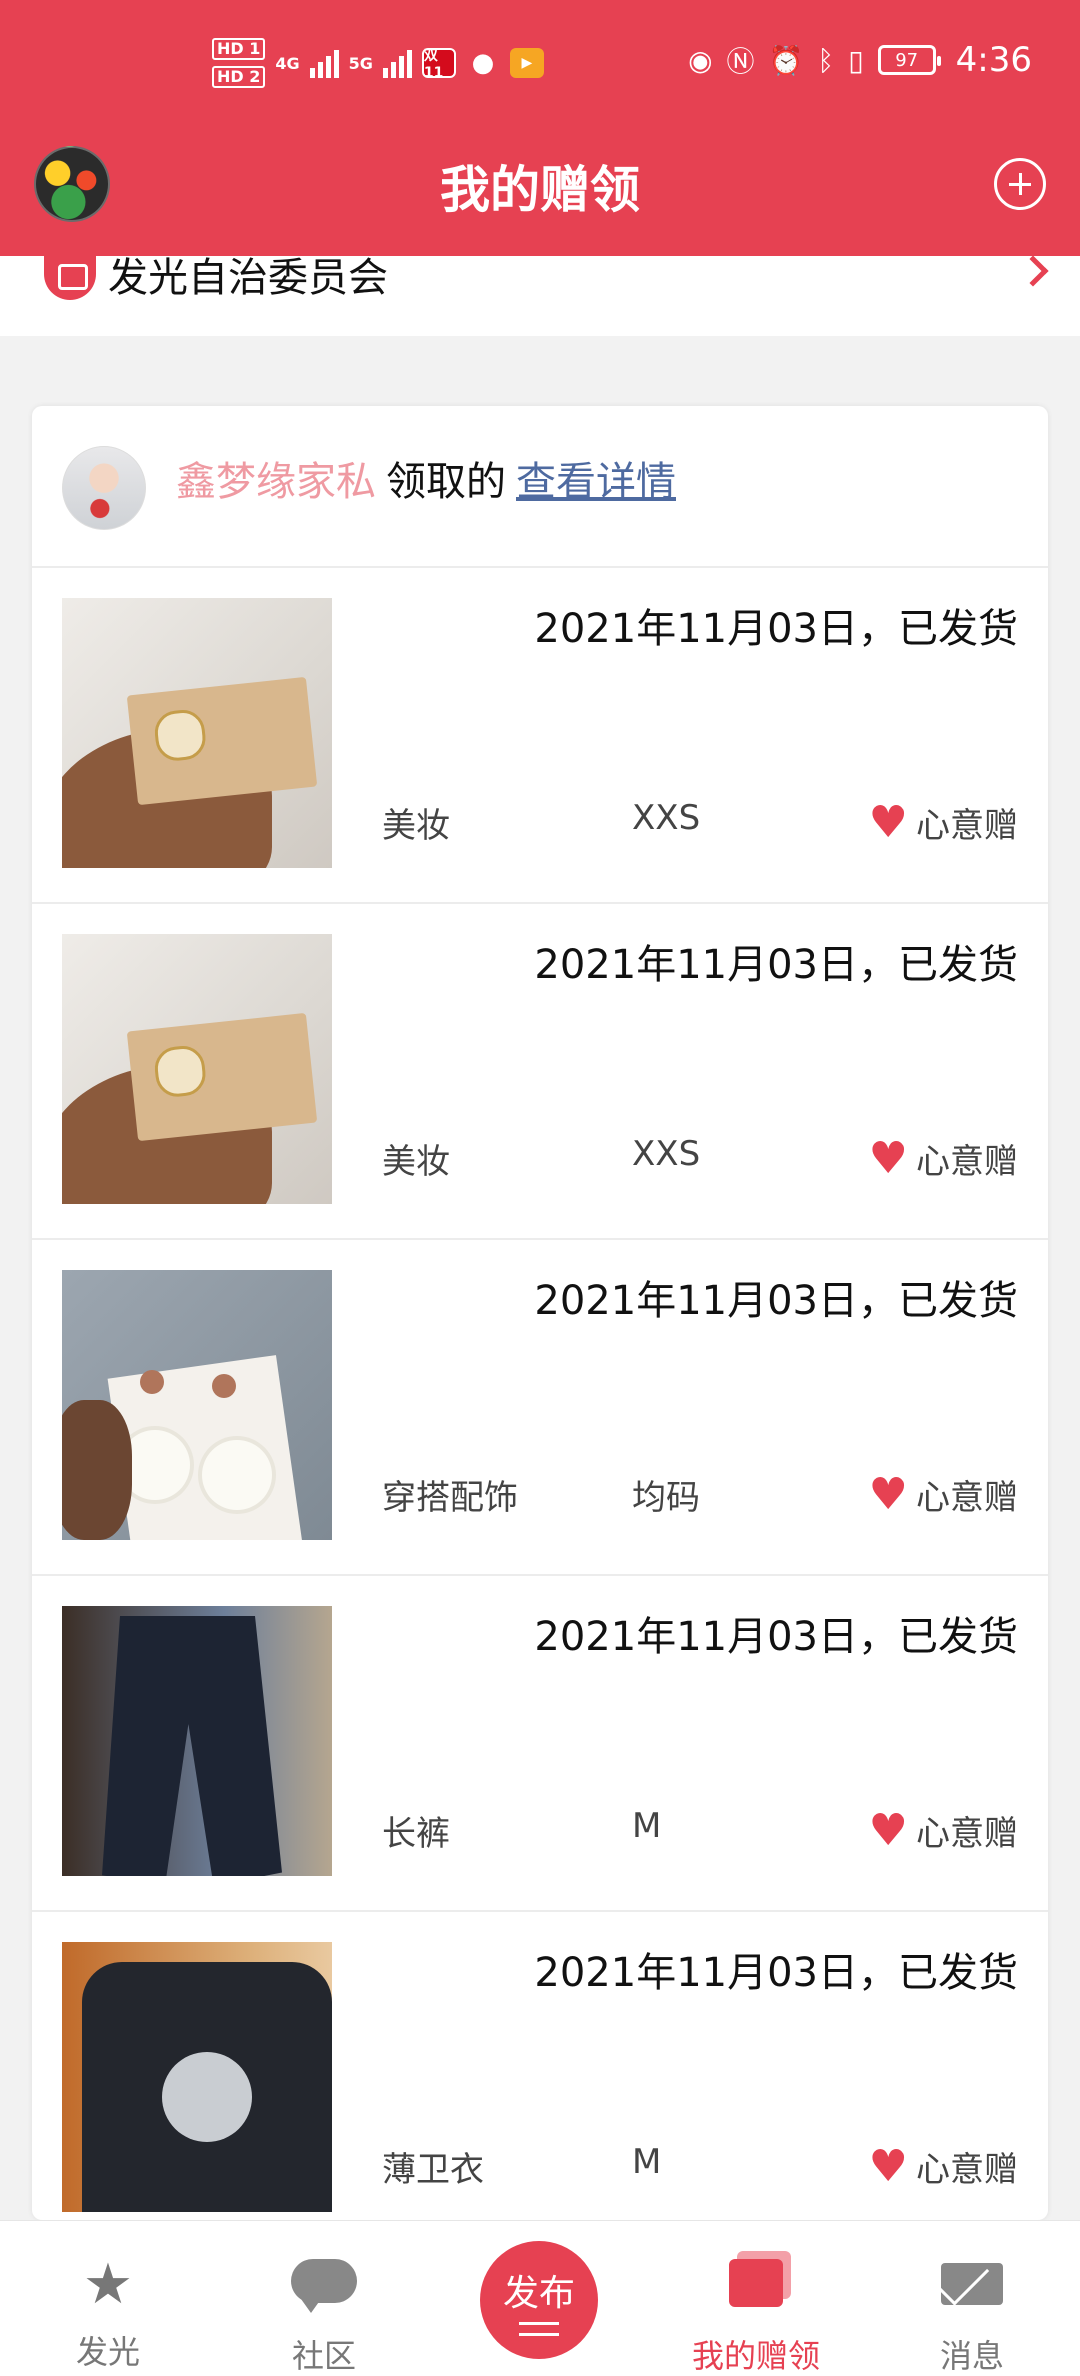 The image size is (1080, 2376). What do you see at coordinates (70, 278) in the screenshot?
I see `organization-icon` at bounding box center [70, 278].